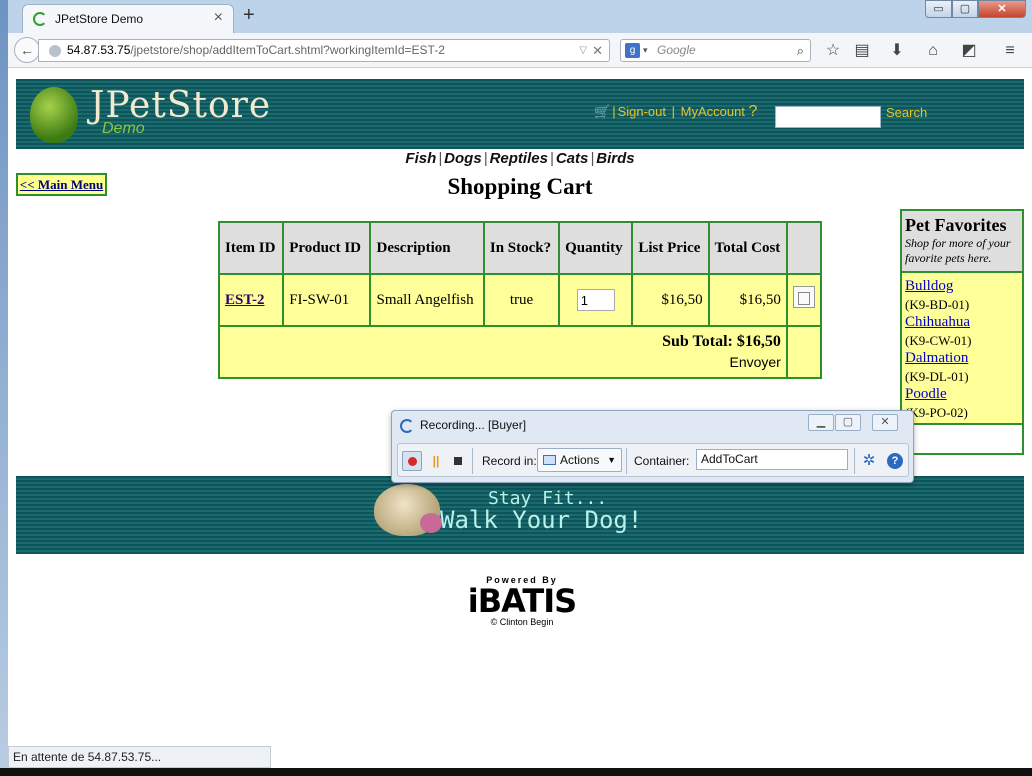 The width and height of the screenshot is (1032, 776). What do you see at coordinates (502, 362) in the screenshot?
I see `submit-button: Envoyer` at bounding box center [502, 362].